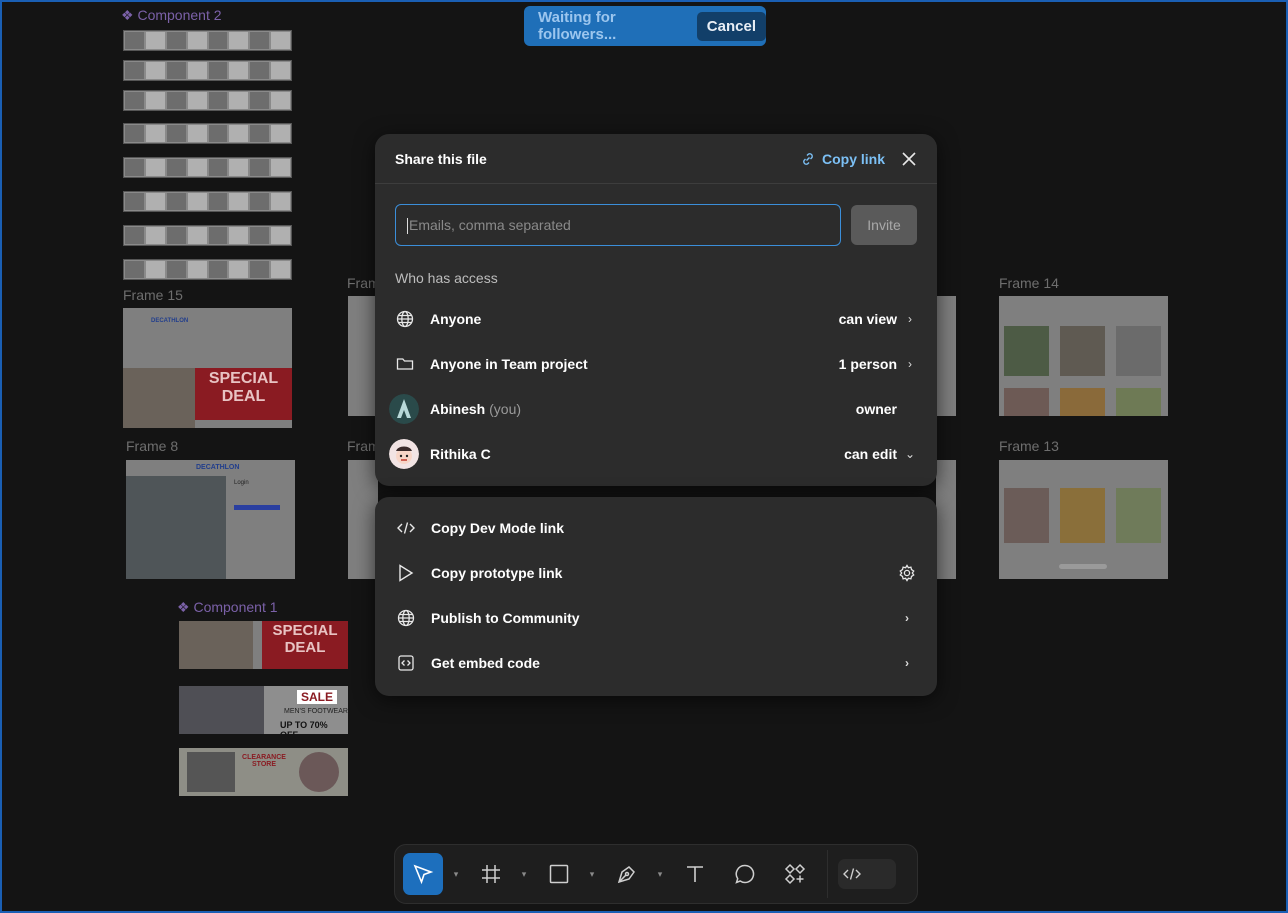 The width and height of the screenshot is (1288, 913). Describe the element at coordinates (695, 874) in the screenshot. I see `text-tool-button` at that location.